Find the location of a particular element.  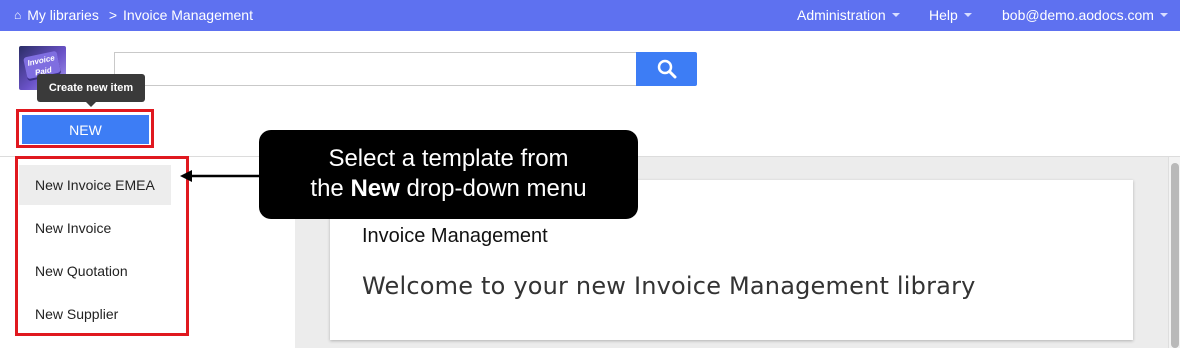

scrollbar-thumb is located at coordinates (1175, 255).